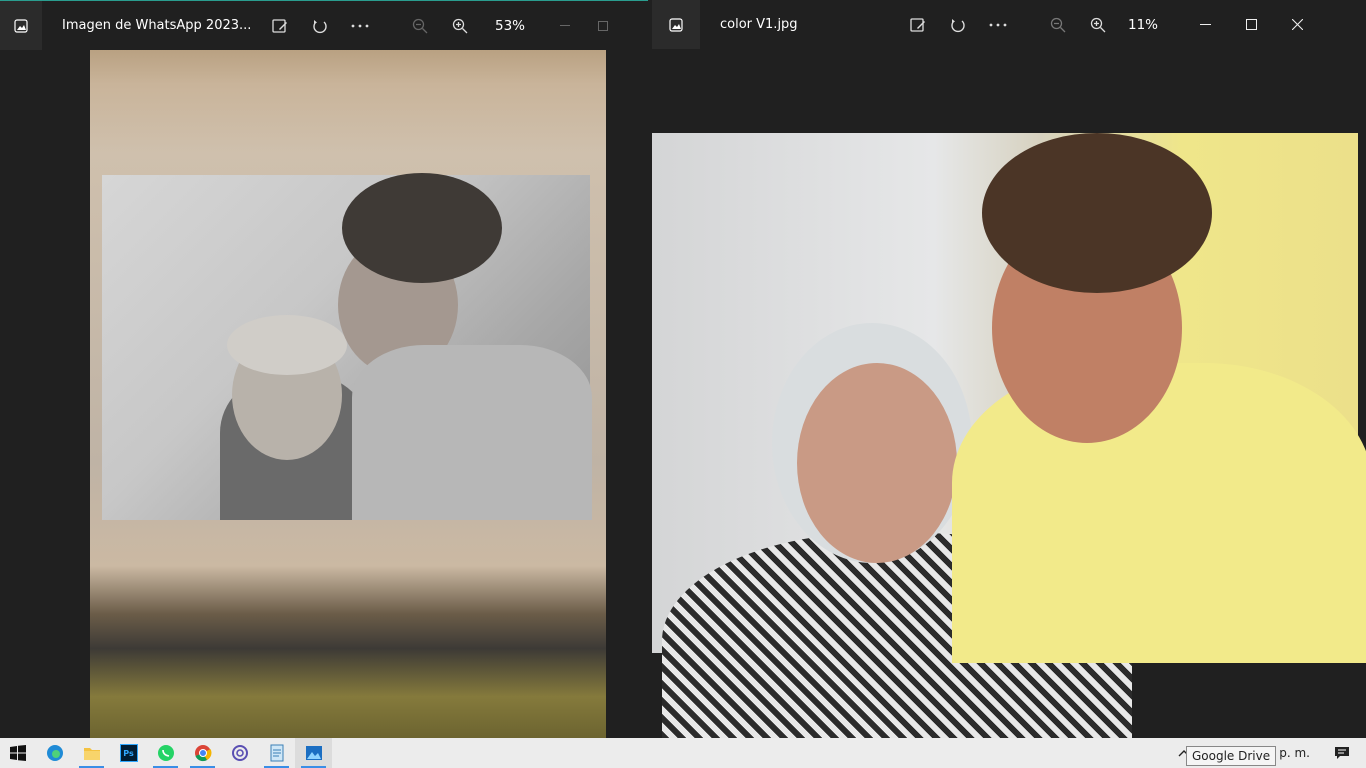 Image resolution: width=1366 pixels, height=768 pixels. I want to click on chrome-icon, so click(202, 753).